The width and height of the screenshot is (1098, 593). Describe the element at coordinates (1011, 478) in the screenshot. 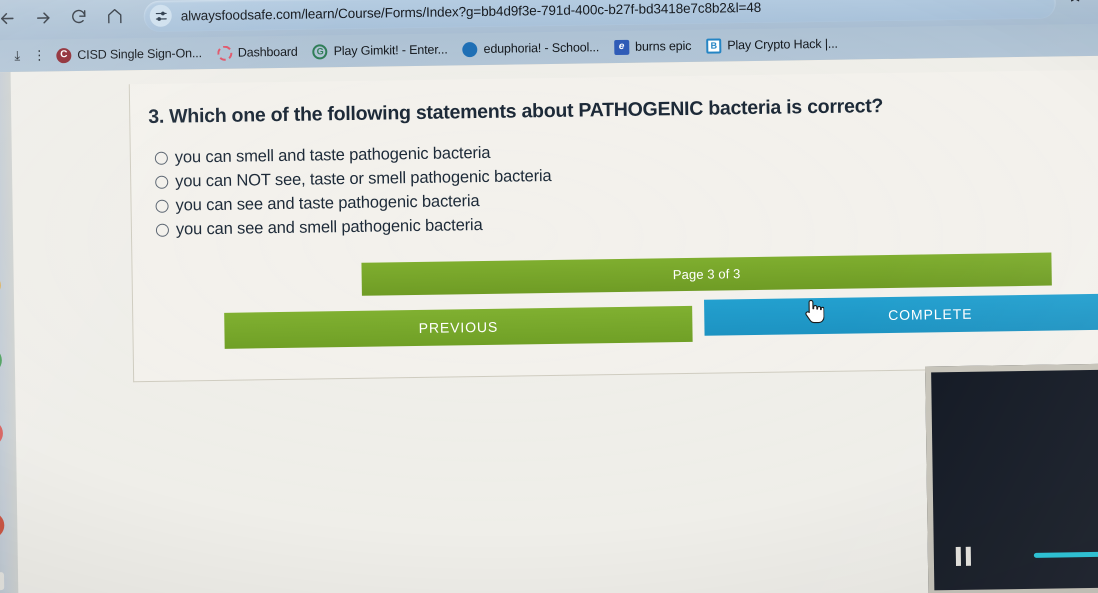

I see `video-player-panel` at that location.